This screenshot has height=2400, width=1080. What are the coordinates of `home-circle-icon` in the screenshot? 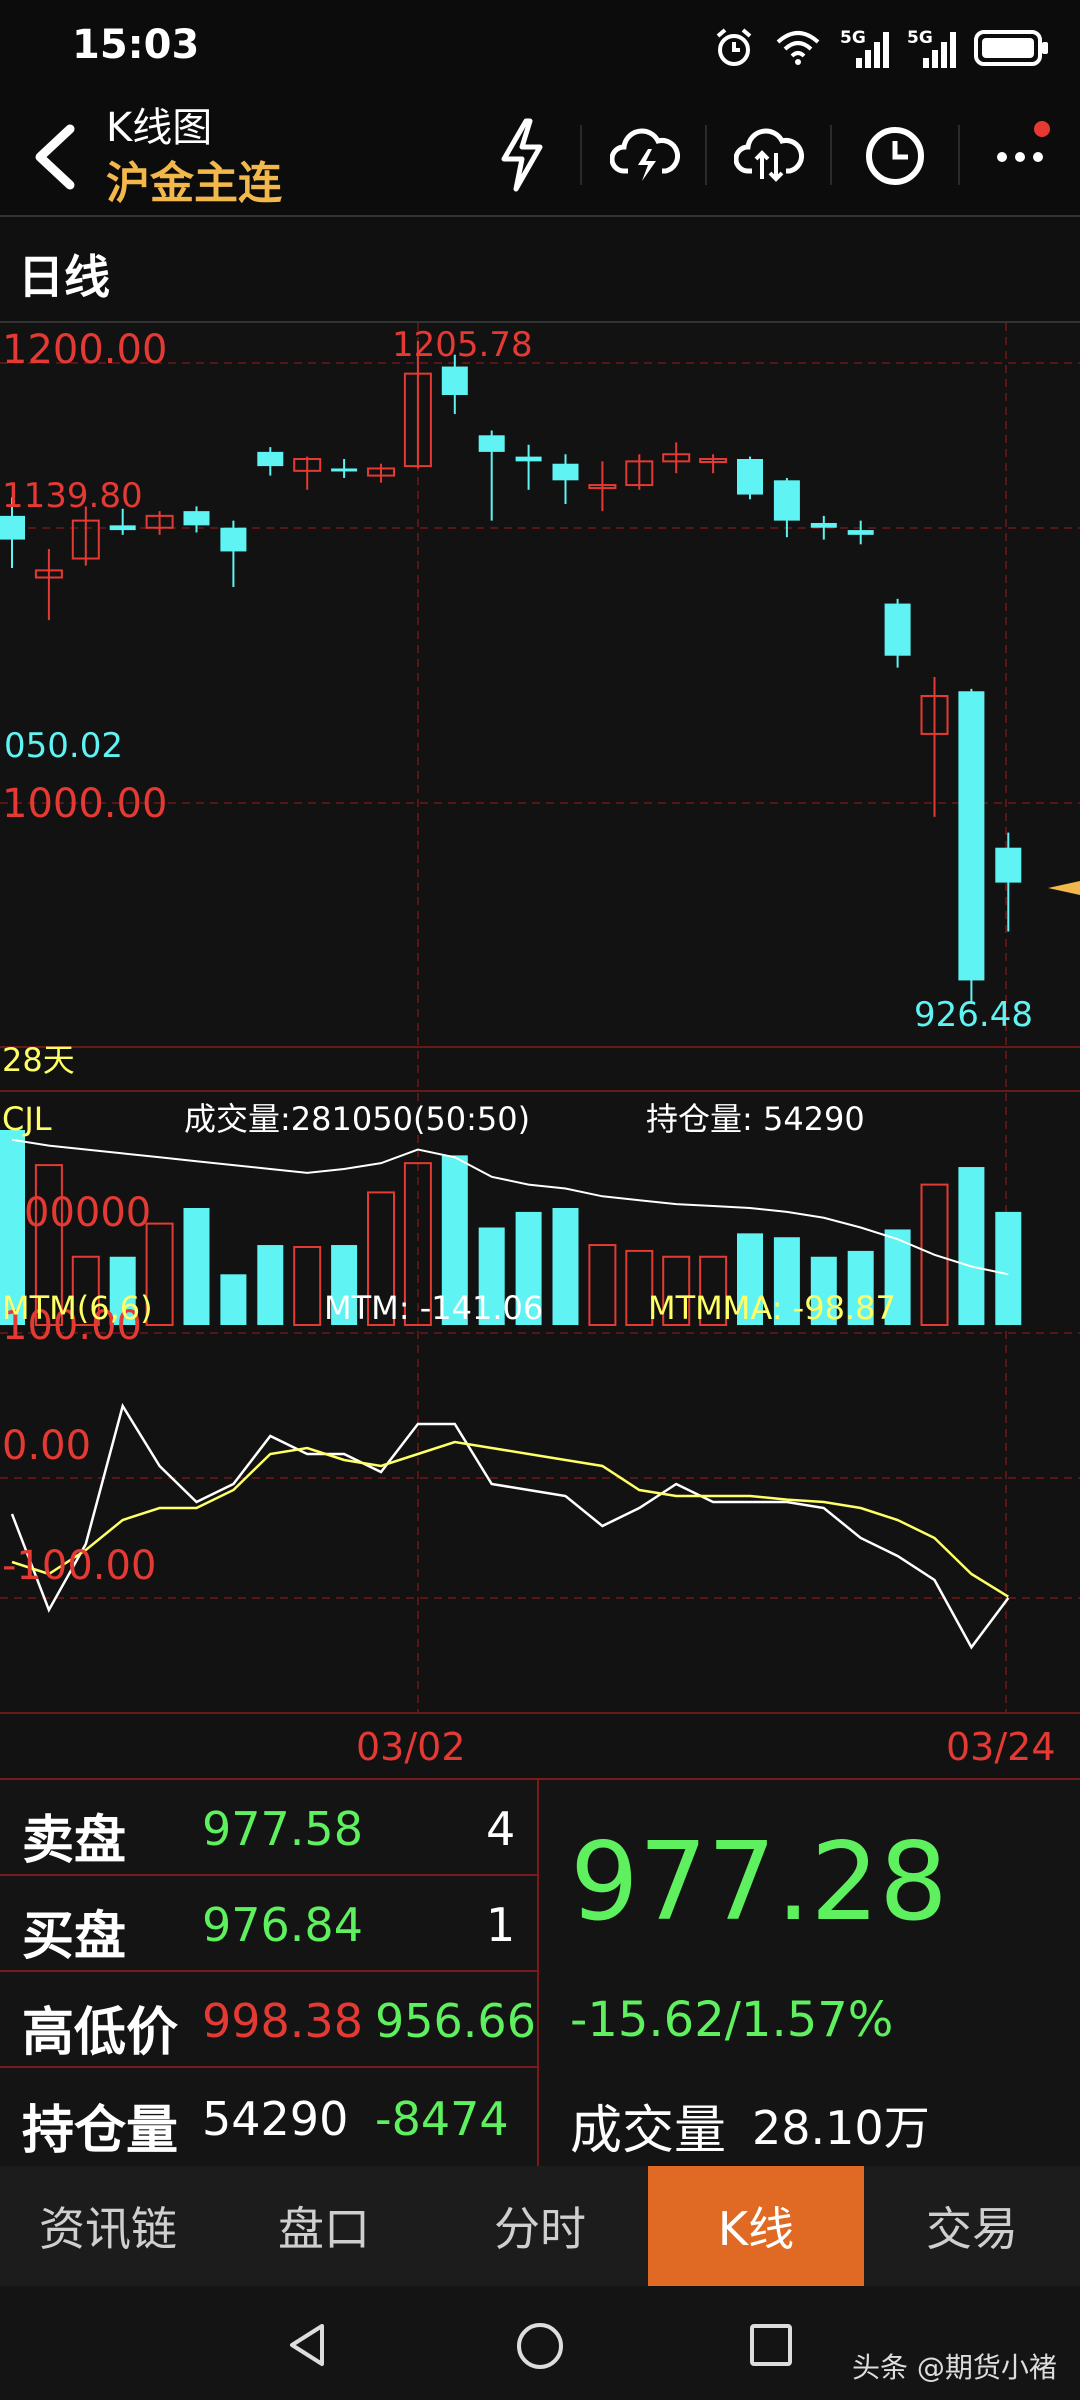 It's located at (540, 2346).